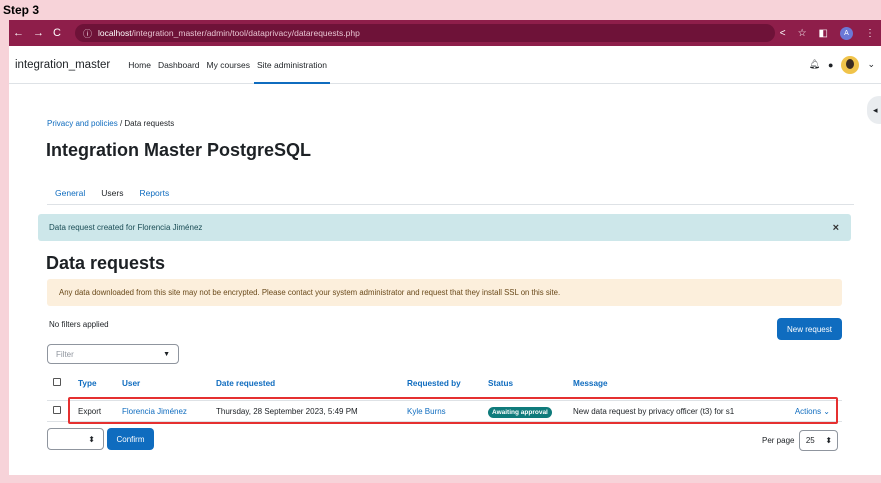  I want to click on filter-placeholder: Filter, so click(65, 354).